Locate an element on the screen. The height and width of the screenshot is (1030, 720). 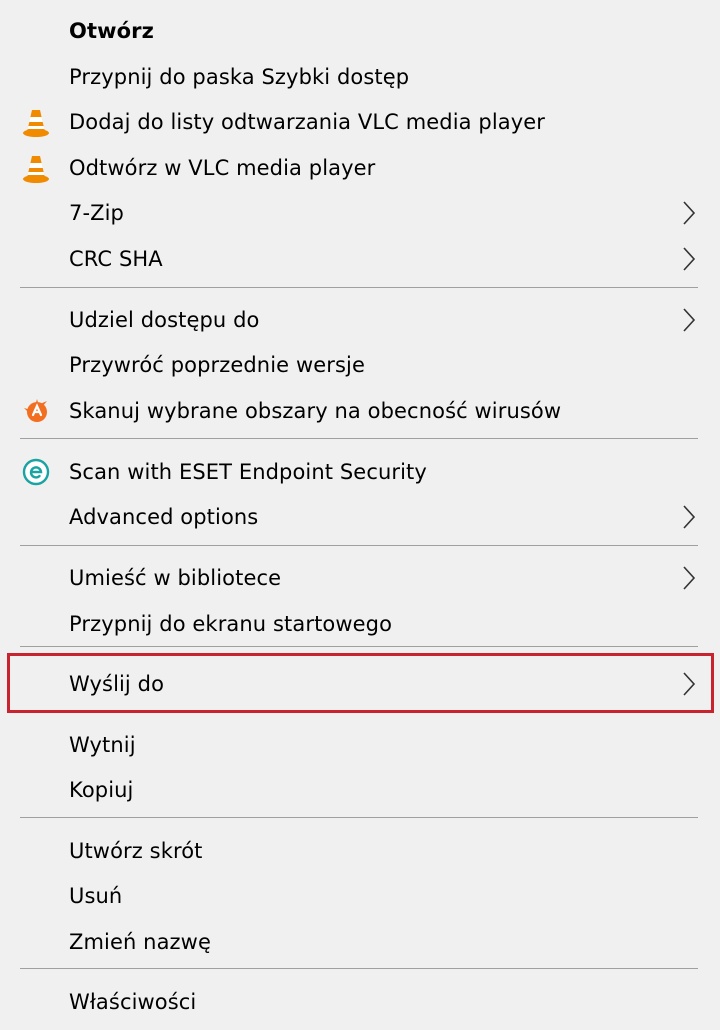
menu-item-wlasciwosci: Właściwości is located at coordinates (360, 1002).